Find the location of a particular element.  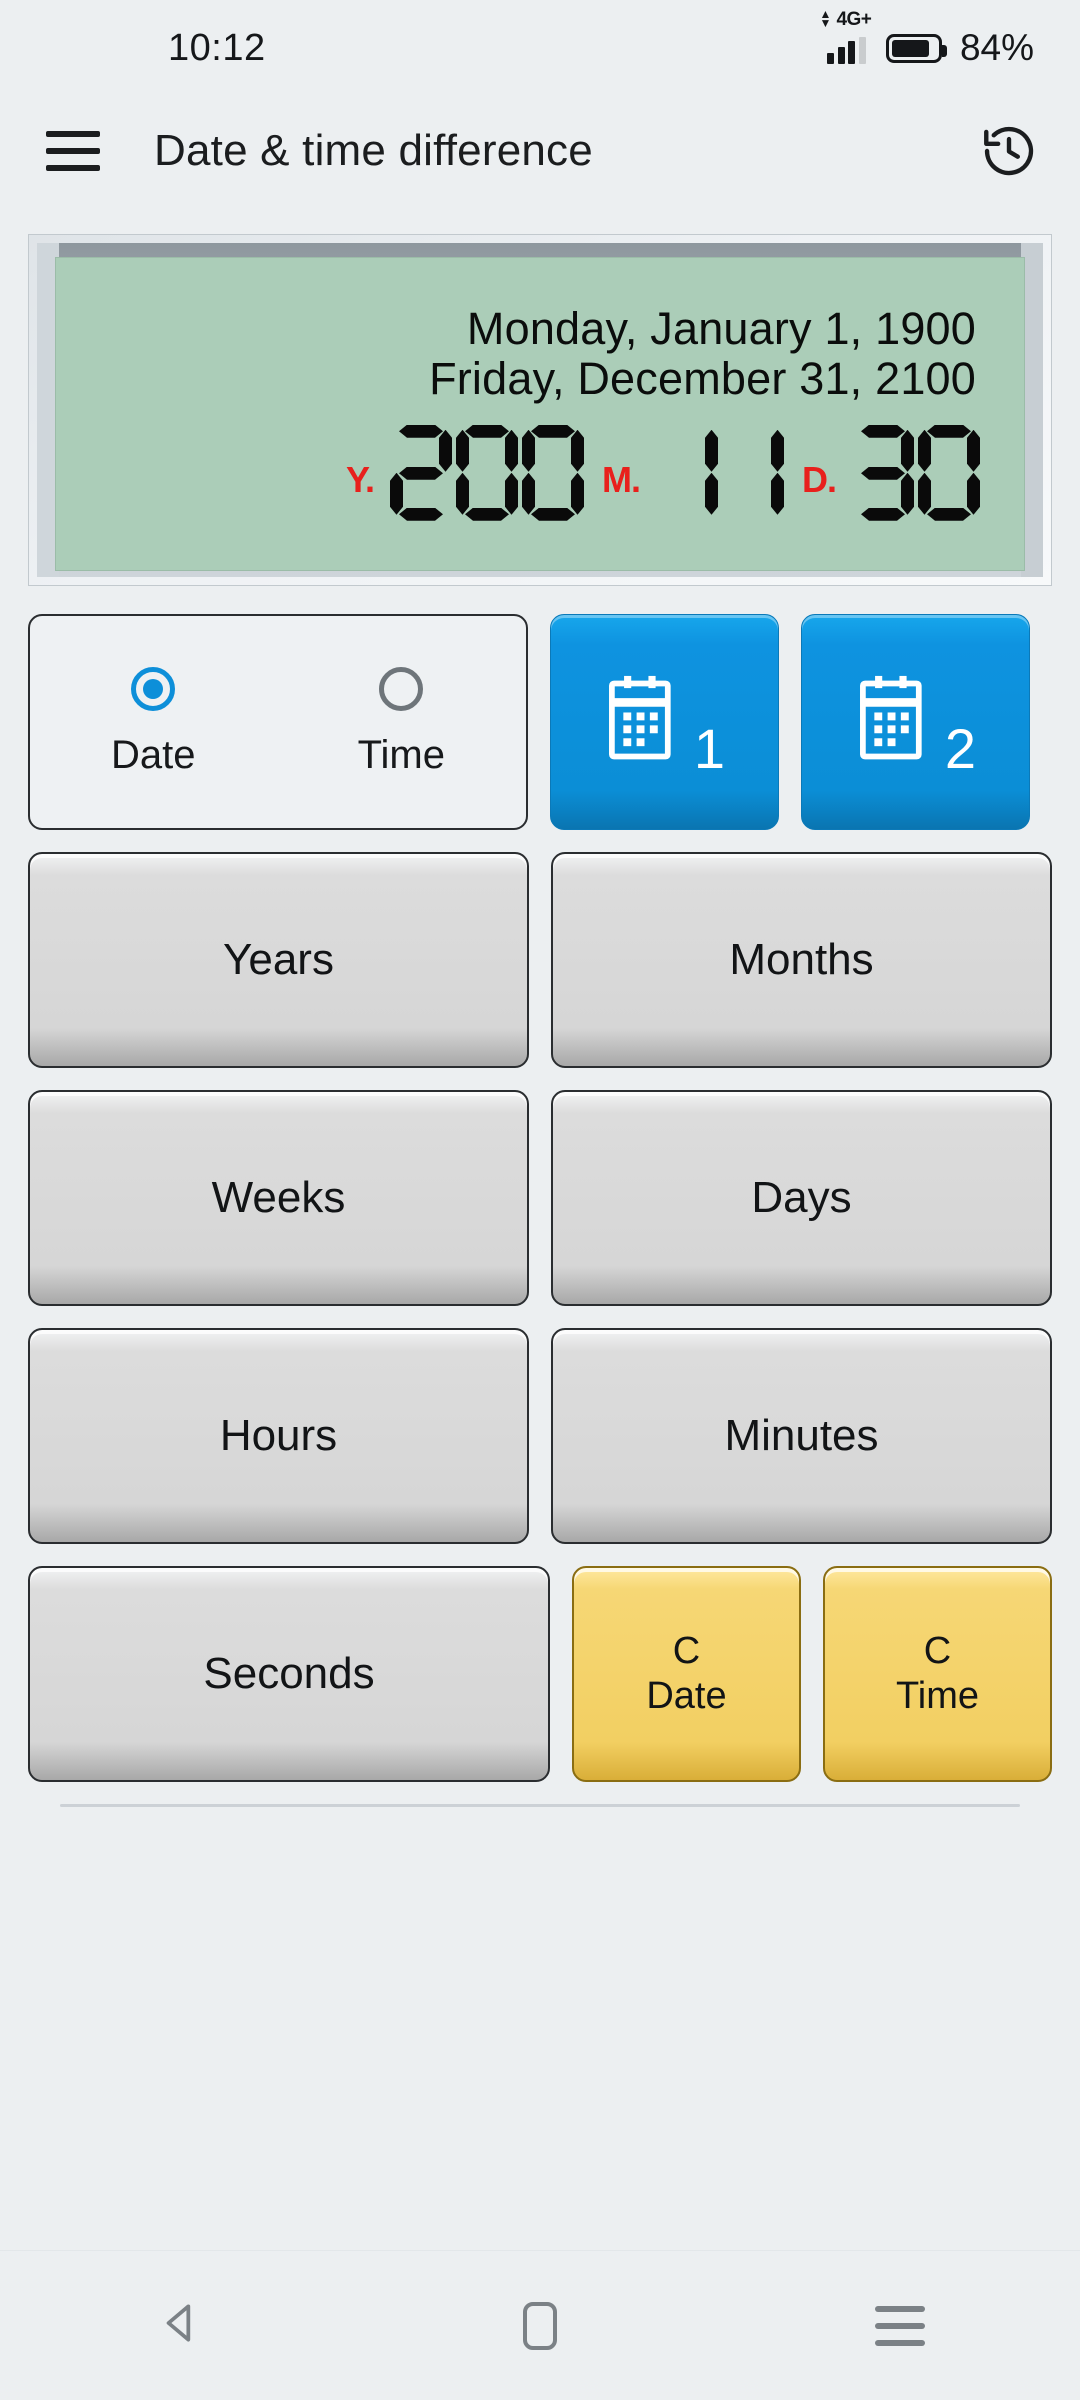

calendar-2-button: 2 is located at coordinates (915, 722).